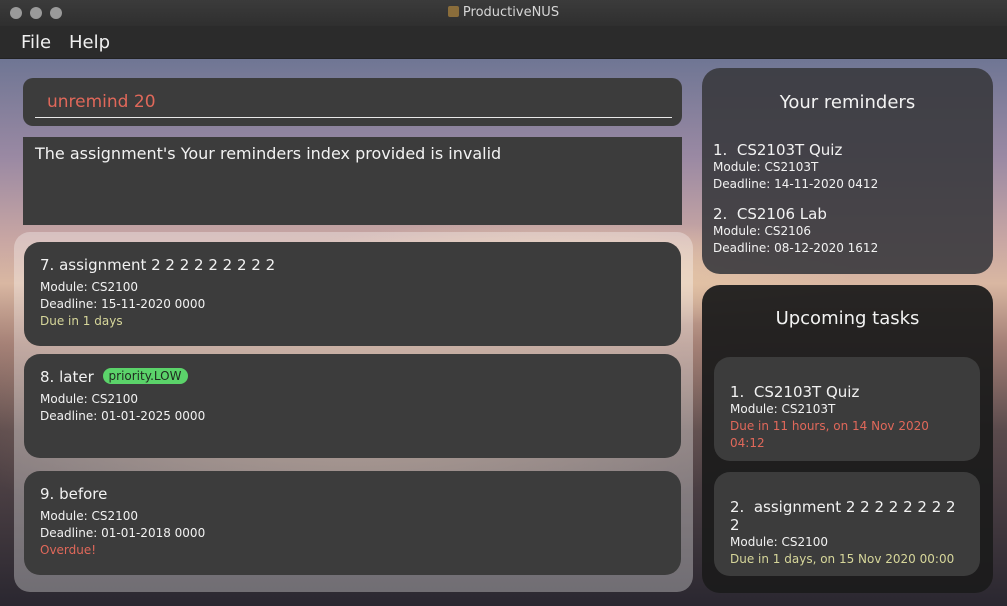 Image resolution: width=1007 pixels, height=606 pixels. I want to click on reminder-title: 2. CS2106 Lab, so click(795, 214).